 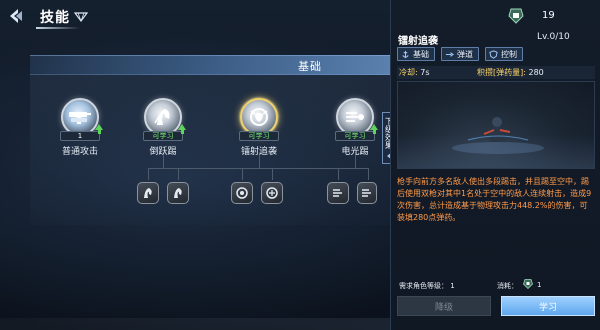 I want to click on shield-icon, so click(x=493, y=54).